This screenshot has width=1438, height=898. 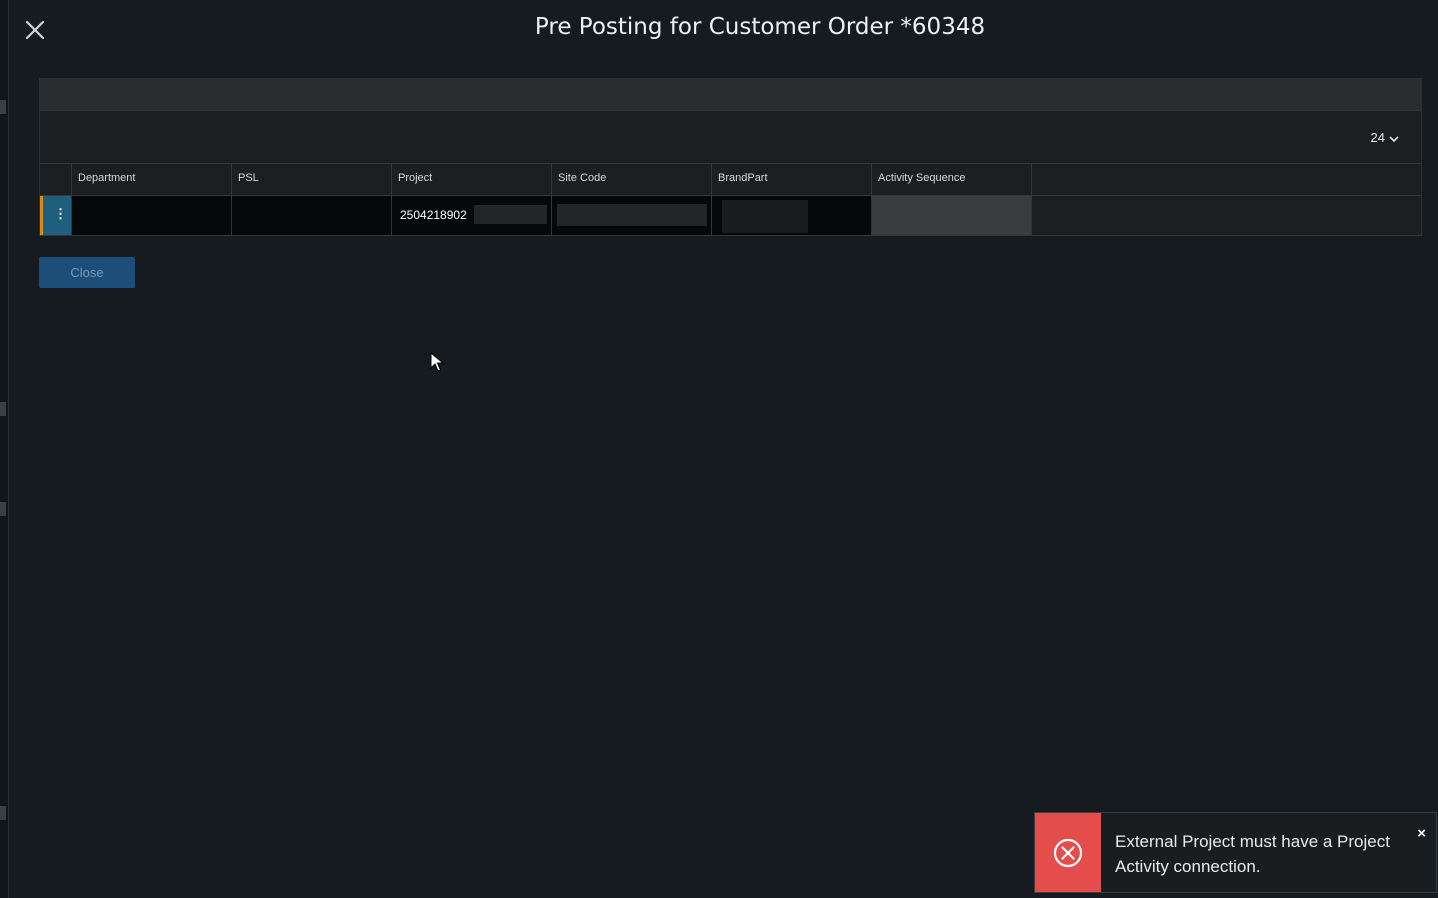 I want to click on cell-brandpart, so click(x=792, y=215).